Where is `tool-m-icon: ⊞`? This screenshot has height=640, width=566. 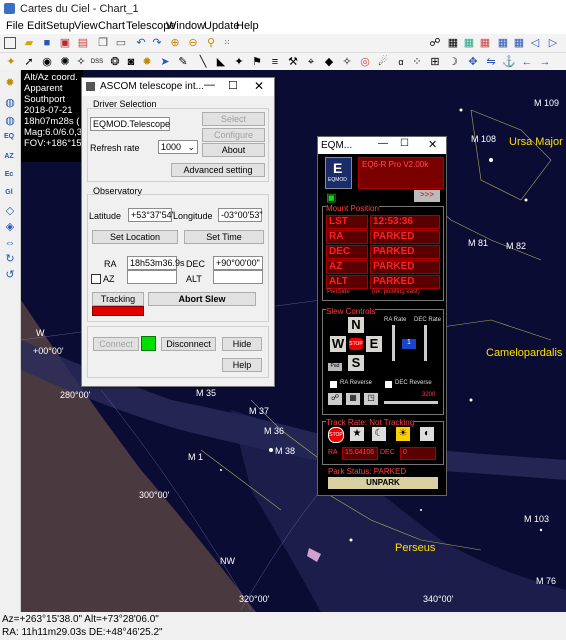 tool-m-icon: ⊞ is located at coordinates (435, 62).